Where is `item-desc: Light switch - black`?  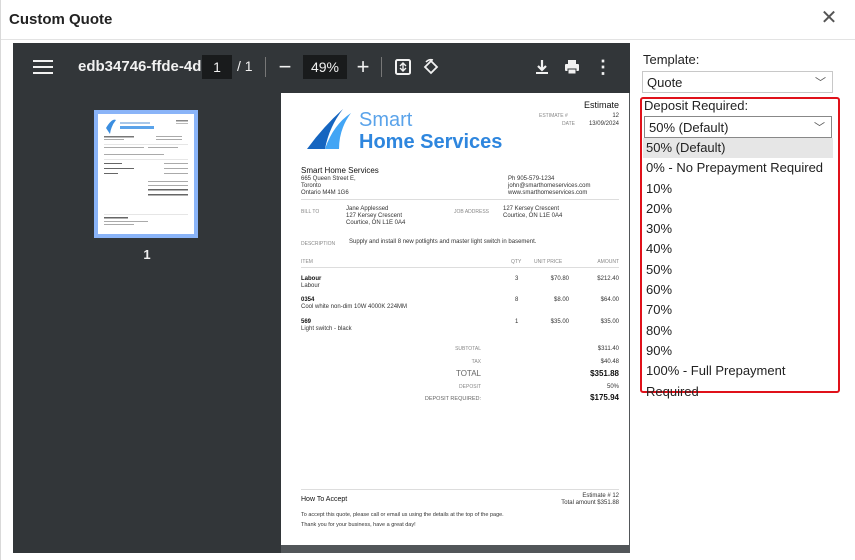 item-desc: Light switch - black is located at coordinates (326, 329).